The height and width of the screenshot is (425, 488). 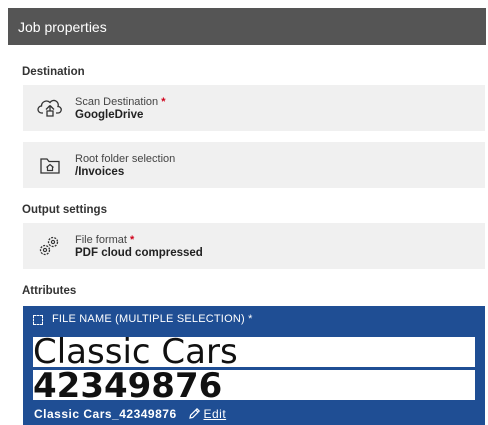 What do you see at coordinates (254, 108) in the screenshot?
I see `scan-destination-card: Scan Destination * GoogleDrive` at bounding box center [254, 108].